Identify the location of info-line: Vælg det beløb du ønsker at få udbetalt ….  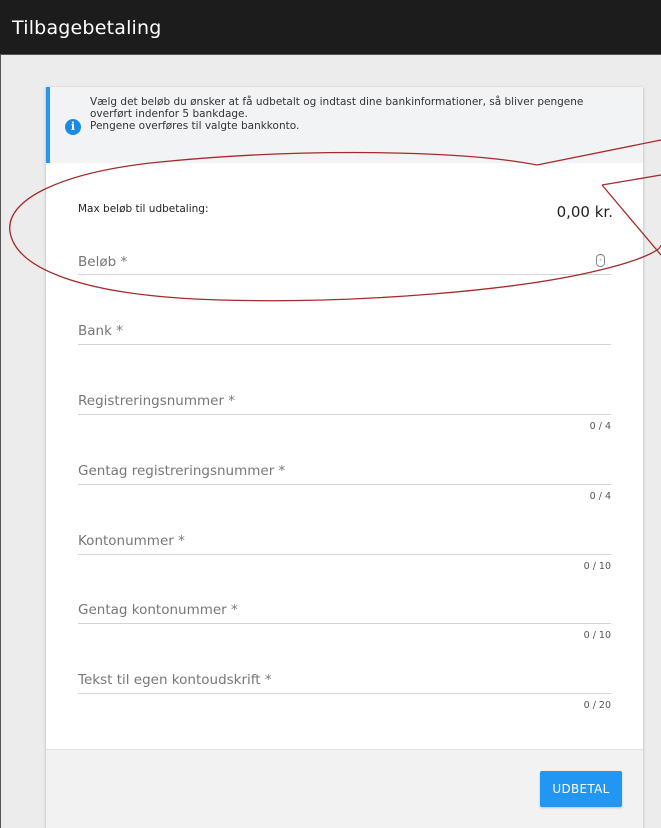
(337, 102).